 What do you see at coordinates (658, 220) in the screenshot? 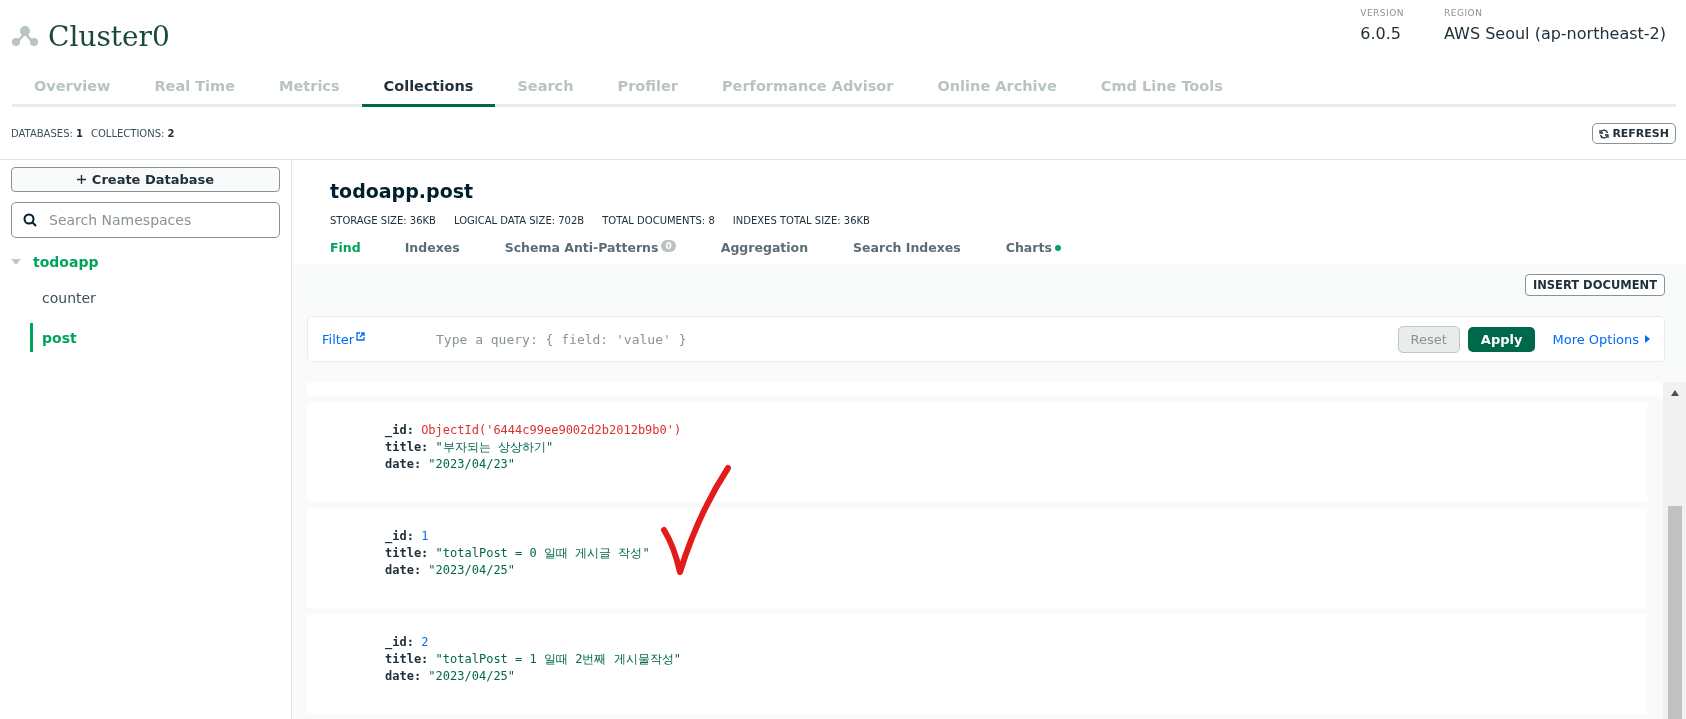
I see `collection-stat: TOTAL DOCUMENTS: 8` at bounding box center [658, 220].